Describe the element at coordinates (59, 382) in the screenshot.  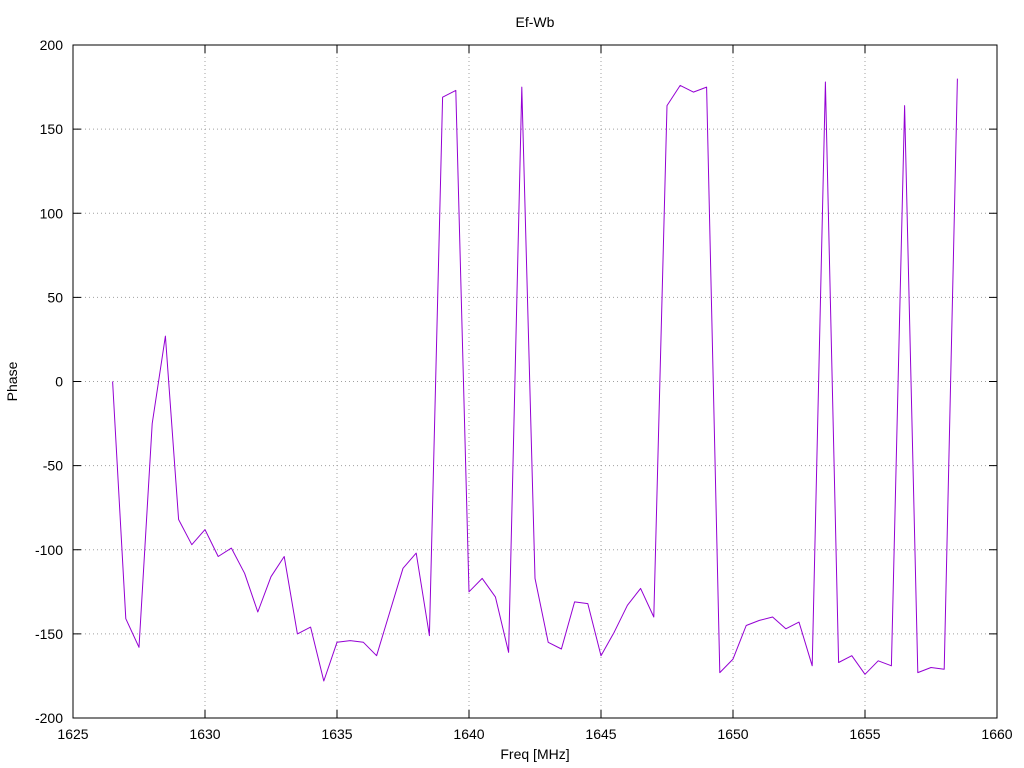
I see `y-tick-label: 0` at that location.